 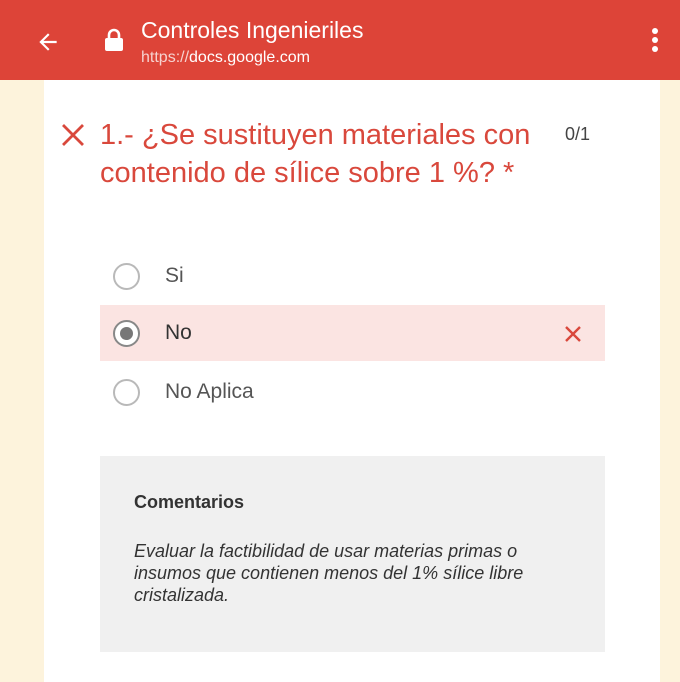 I want to click on more-vert-icon, so click(x=655, y=40).